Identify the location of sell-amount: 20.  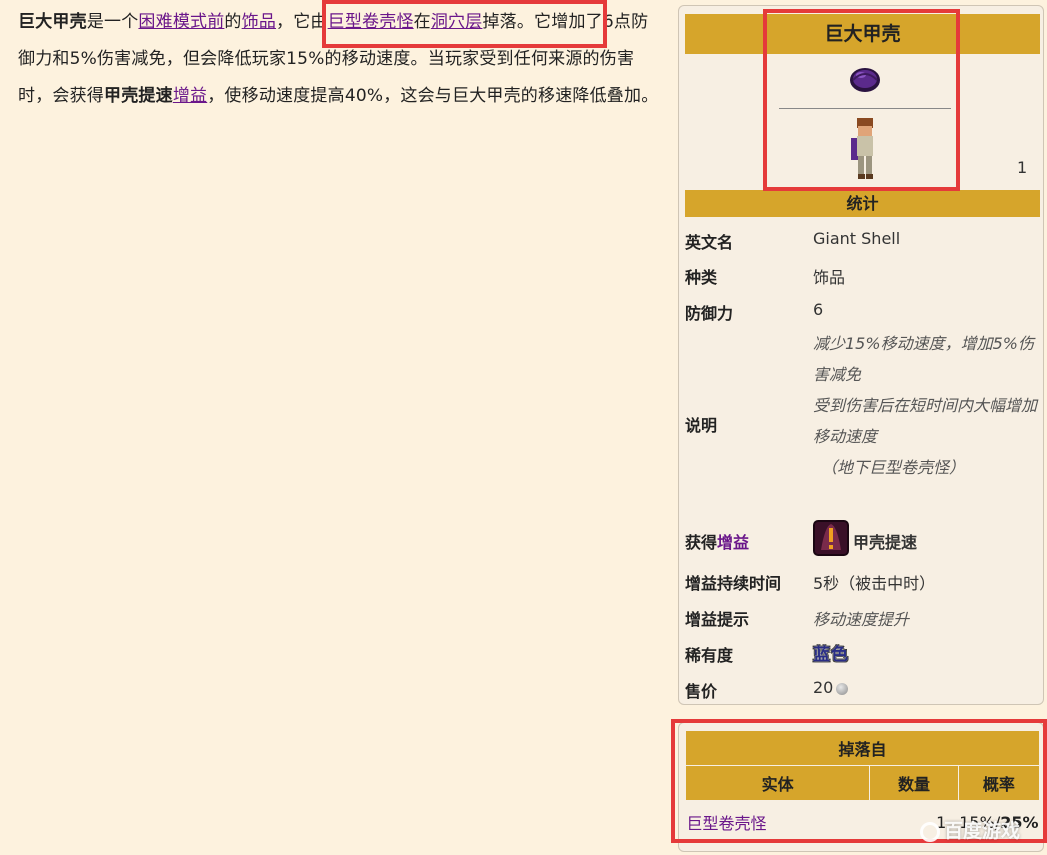
(823, 687).